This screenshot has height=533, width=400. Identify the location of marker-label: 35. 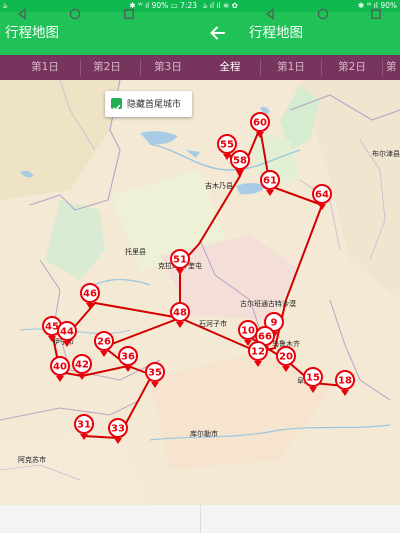
(155, 373).